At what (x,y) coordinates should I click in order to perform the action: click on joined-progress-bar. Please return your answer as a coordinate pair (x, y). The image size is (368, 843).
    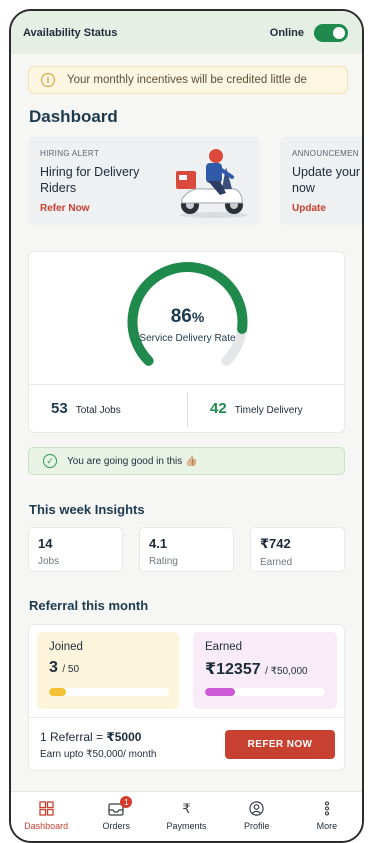
    Looking at the image, I should click on (109, 692).